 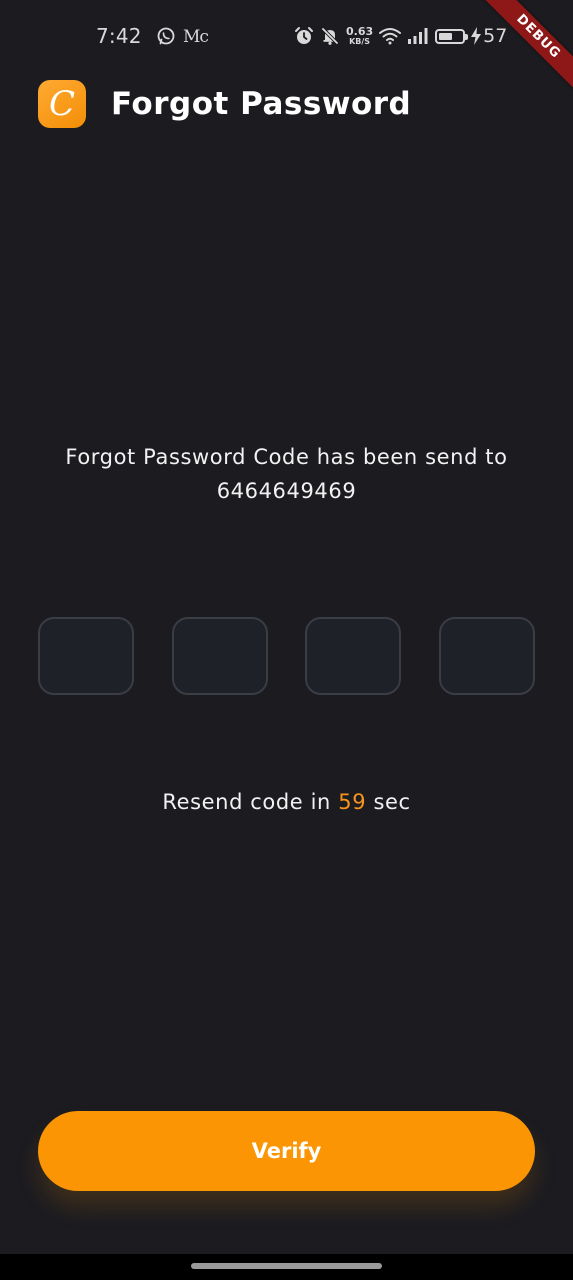 What do you see at coordinates (476, 36) in the screenshot?
I see `charging-icon` at bounding box center [476, 36].